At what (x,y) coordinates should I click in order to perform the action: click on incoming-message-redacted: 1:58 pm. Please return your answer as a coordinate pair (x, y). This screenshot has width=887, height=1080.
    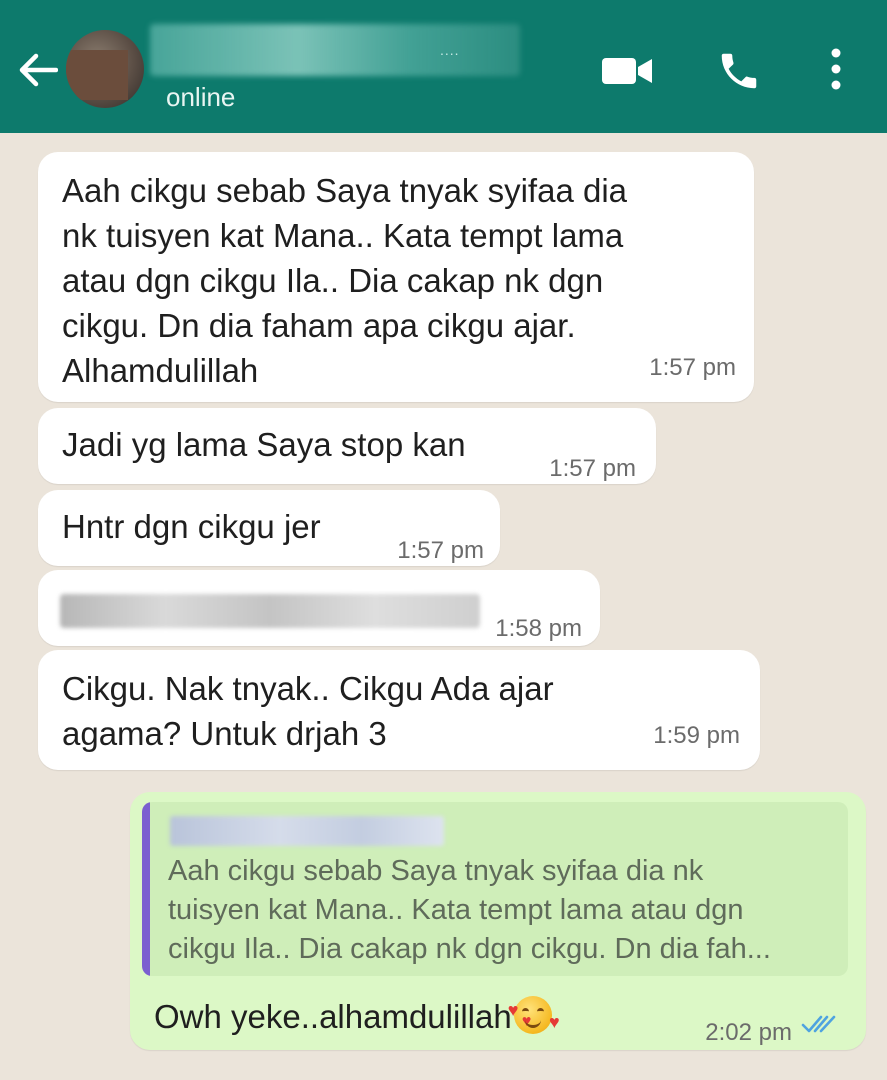
    Looking at the image, I should click on (319, 608).